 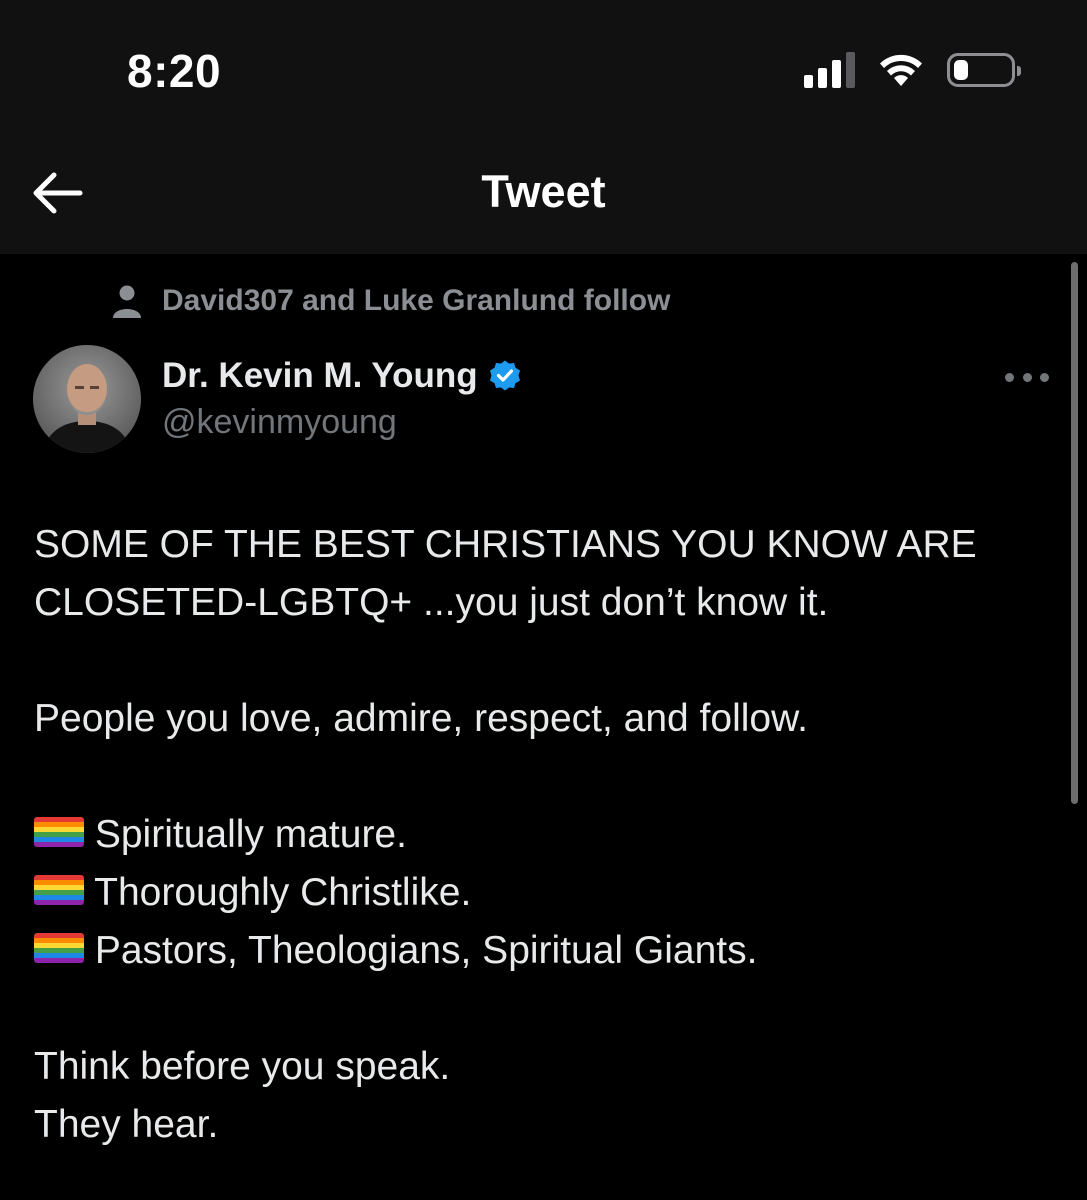 I want to click on author-name-row: Dr. Kevin M. Young, so click(x=342, y=376).